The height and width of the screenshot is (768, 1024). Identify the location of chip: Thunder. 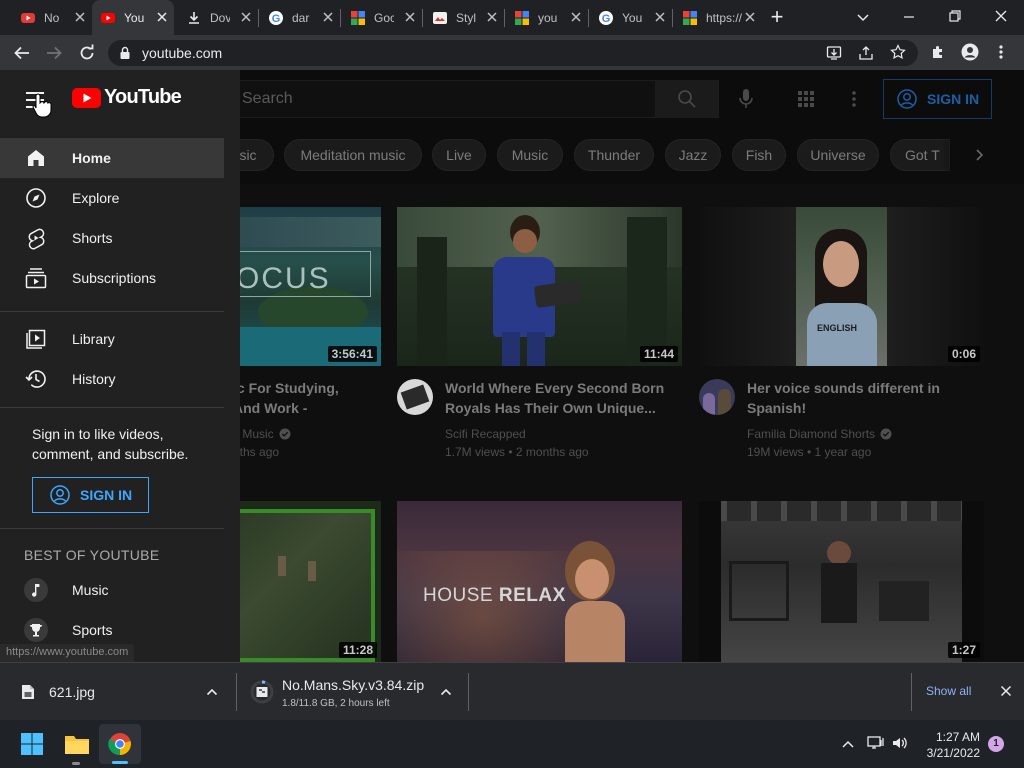
(614, 155).